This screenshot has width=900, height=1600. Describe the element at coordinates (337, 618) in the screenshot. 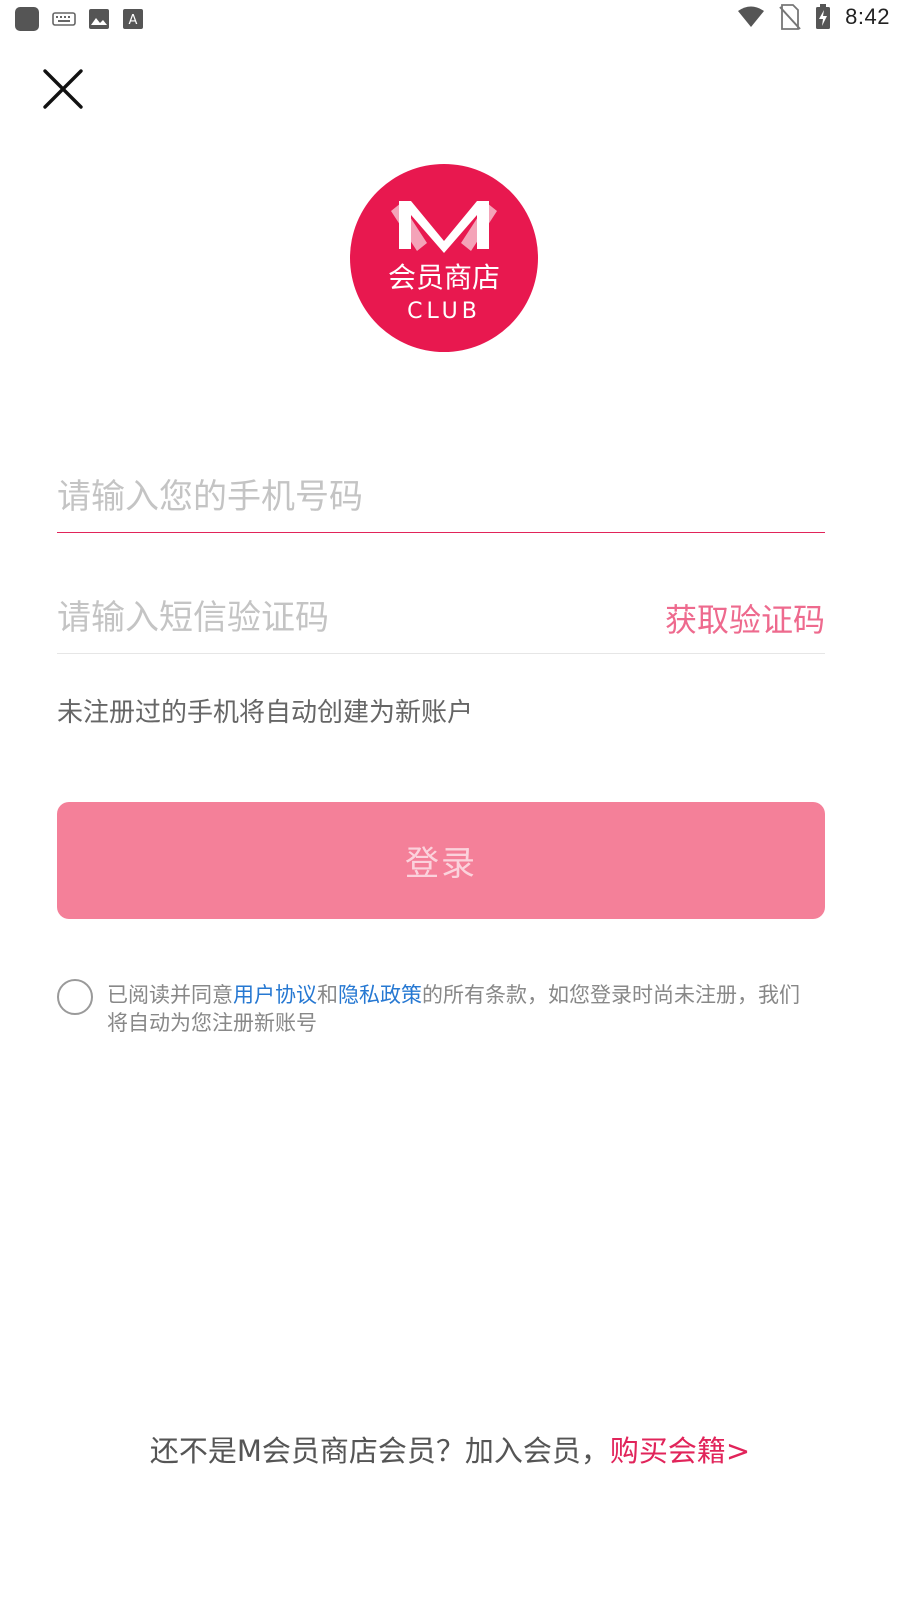

I see `sms-code-input` at that location.